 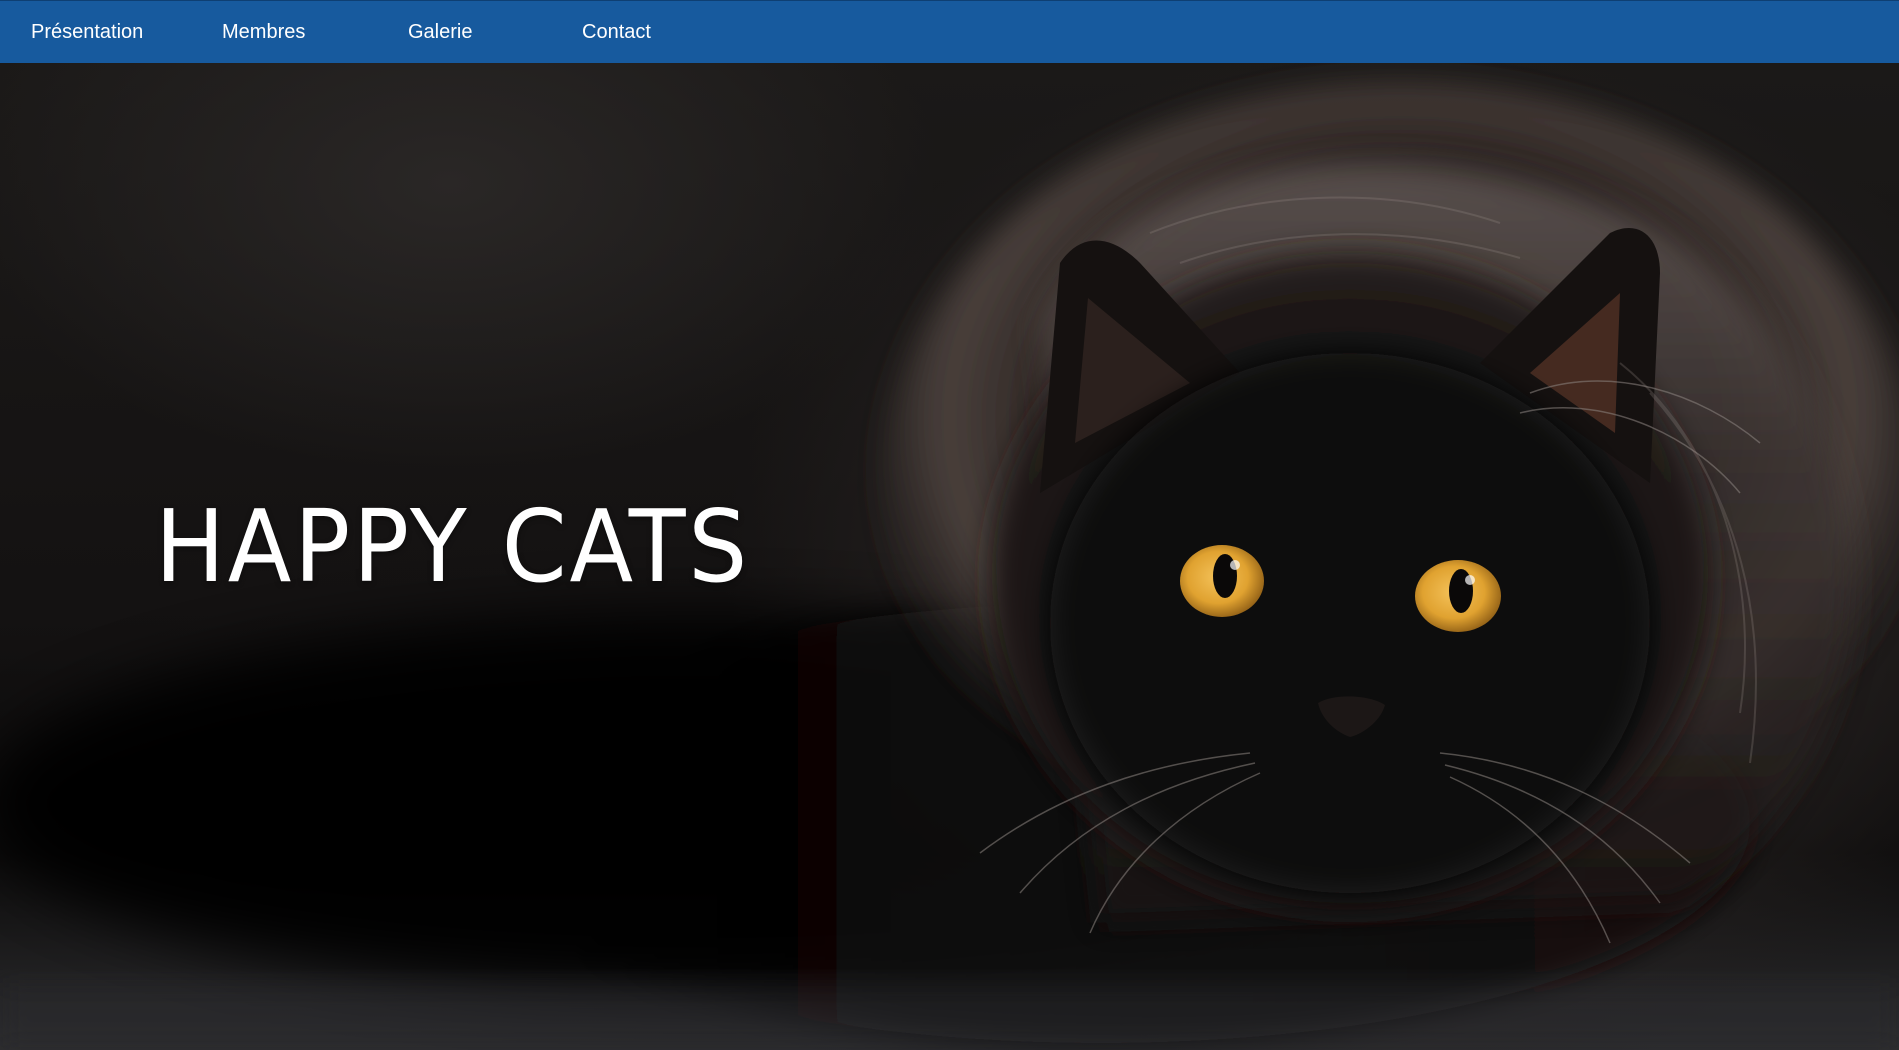 What do you see at coordinates (440, 32) in the screenshot?
I see `nav-link-galerie: Galerie` at bounding box center [440, 32].